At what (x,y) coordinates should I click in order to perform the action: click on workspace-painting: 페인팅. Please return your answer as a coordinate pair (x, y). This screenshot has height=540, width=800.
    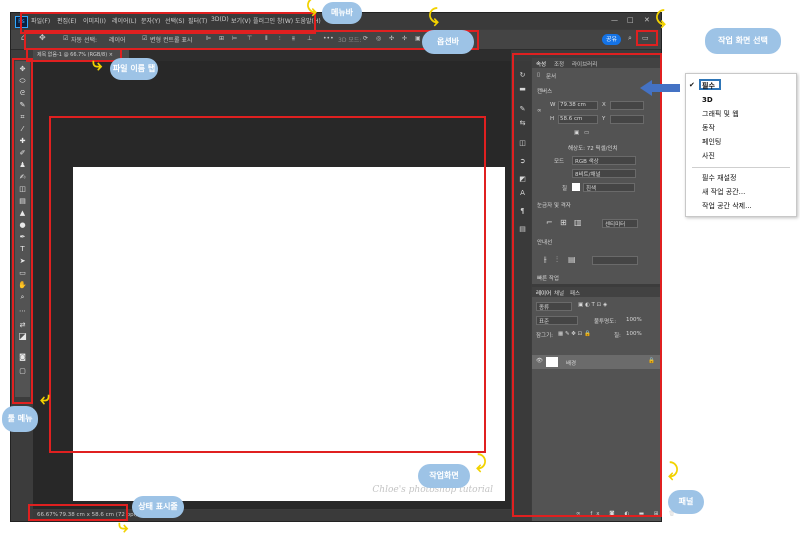
    Looking at the image, I should click on (711, 142).